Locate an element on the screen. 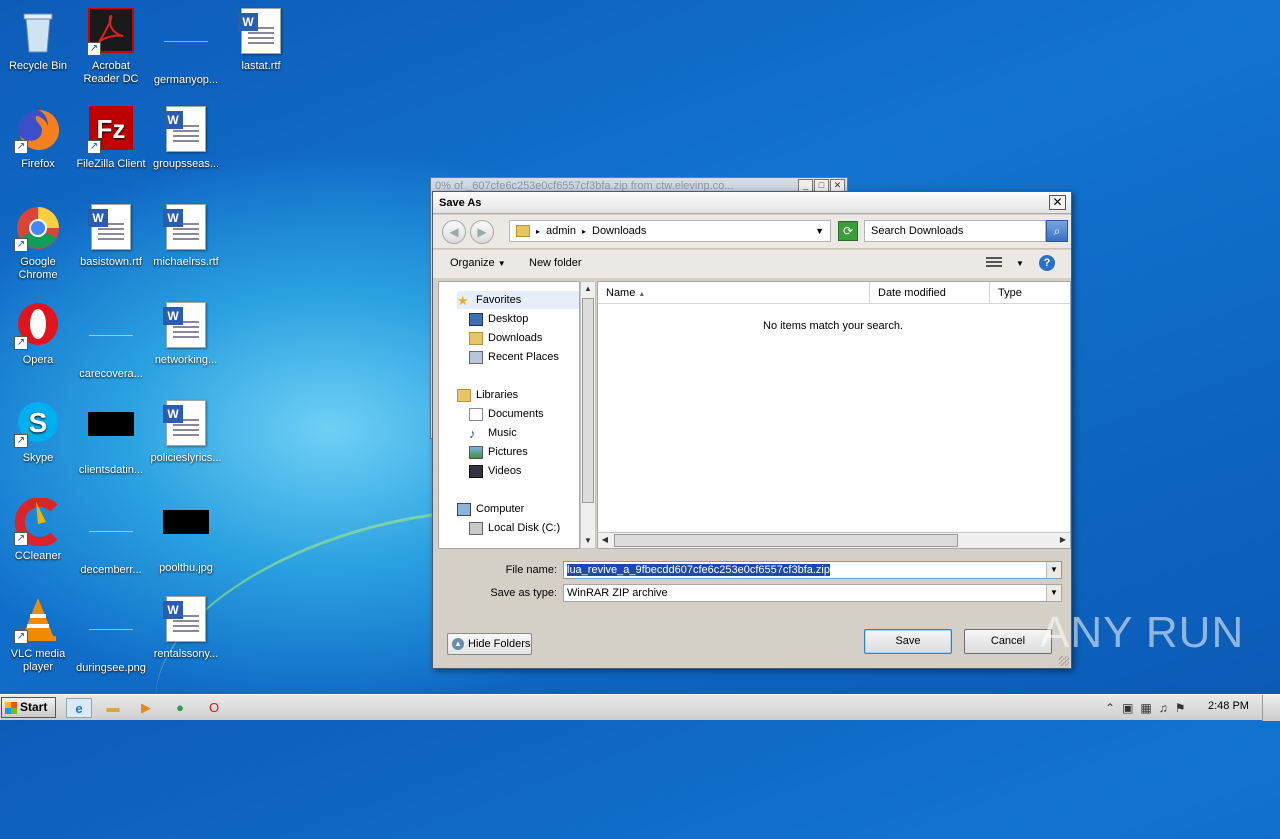 Image resolution: width=1280 pixels, height=839 pixels. back-arrow-icon: ◀ is located at coordinates (454, 232).